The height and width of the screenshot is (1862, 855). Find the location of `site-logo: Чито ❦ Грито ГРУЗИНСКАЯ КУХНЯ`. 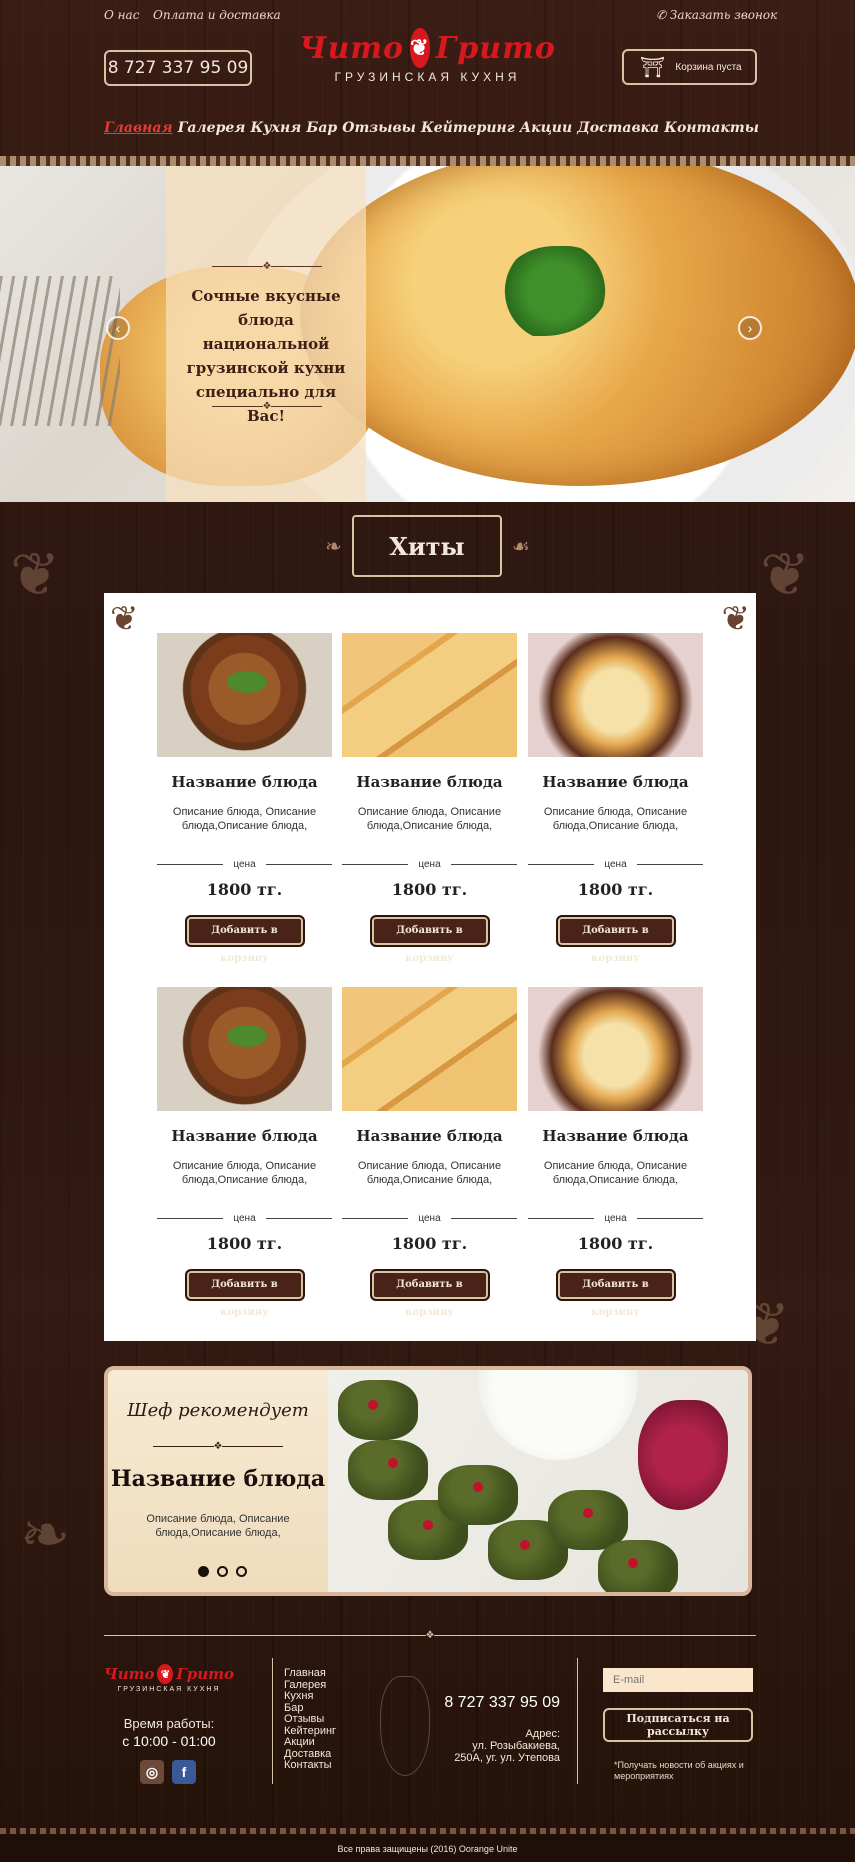

site-logo: Чито ❦ Грито ГРУЗИНСКАЯ КУХНЯ is located at coordinates (427, 64).